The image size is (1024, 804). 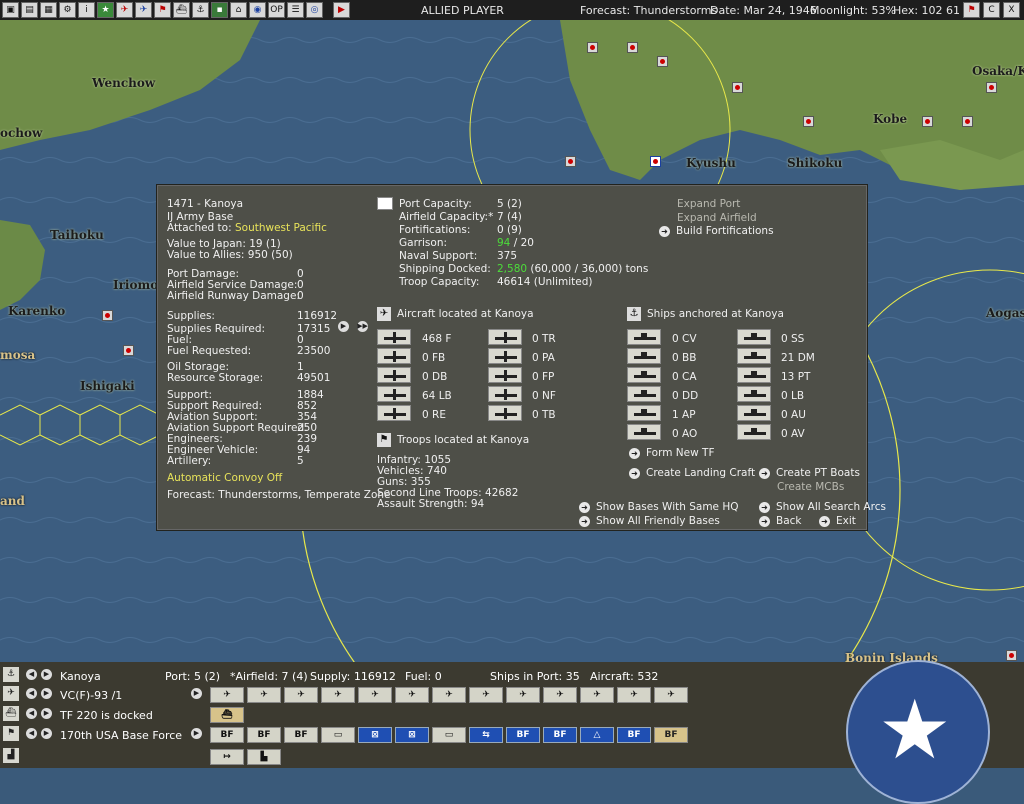 What do you see at coordinates (716, 231) in the screenshot?
I see `build-fortifications-link: Build Fortifications` at bounding box center [716, 231].